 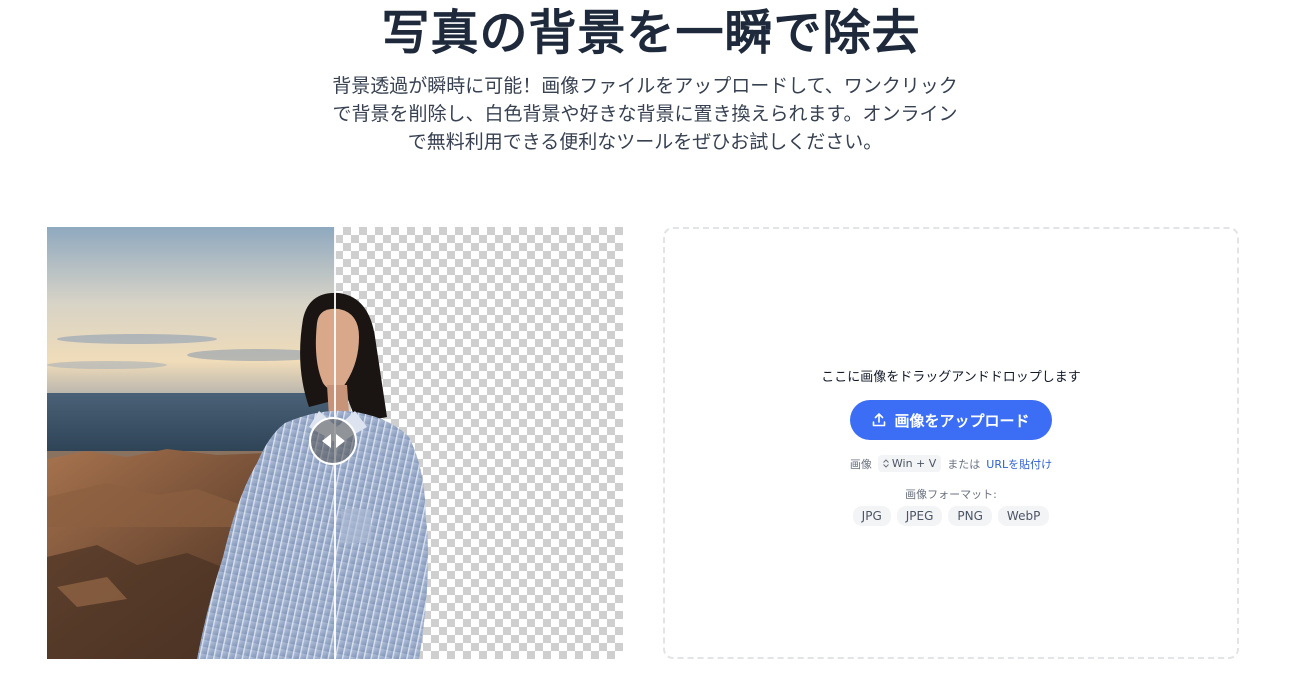 What do you see at coordinates (919, 516) in the screenshot?
I see `format-tag: JPEG` at bounding box center [919, 516].